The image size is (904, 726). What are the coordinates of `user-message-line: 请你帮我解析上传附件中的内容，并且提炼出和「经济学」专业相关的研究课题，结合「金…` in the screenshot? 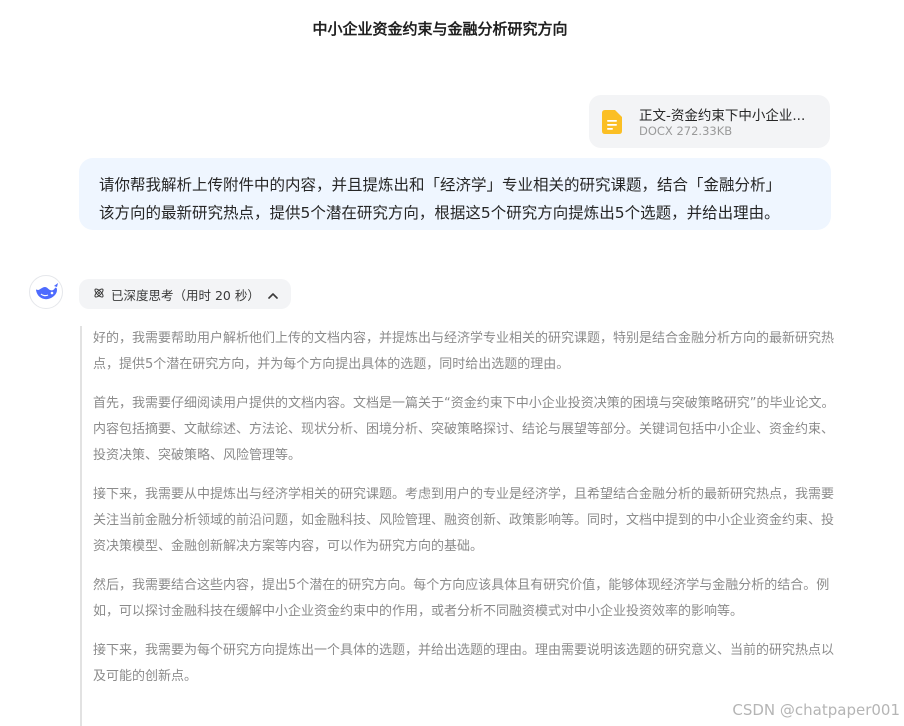 It's located at (440, 185).